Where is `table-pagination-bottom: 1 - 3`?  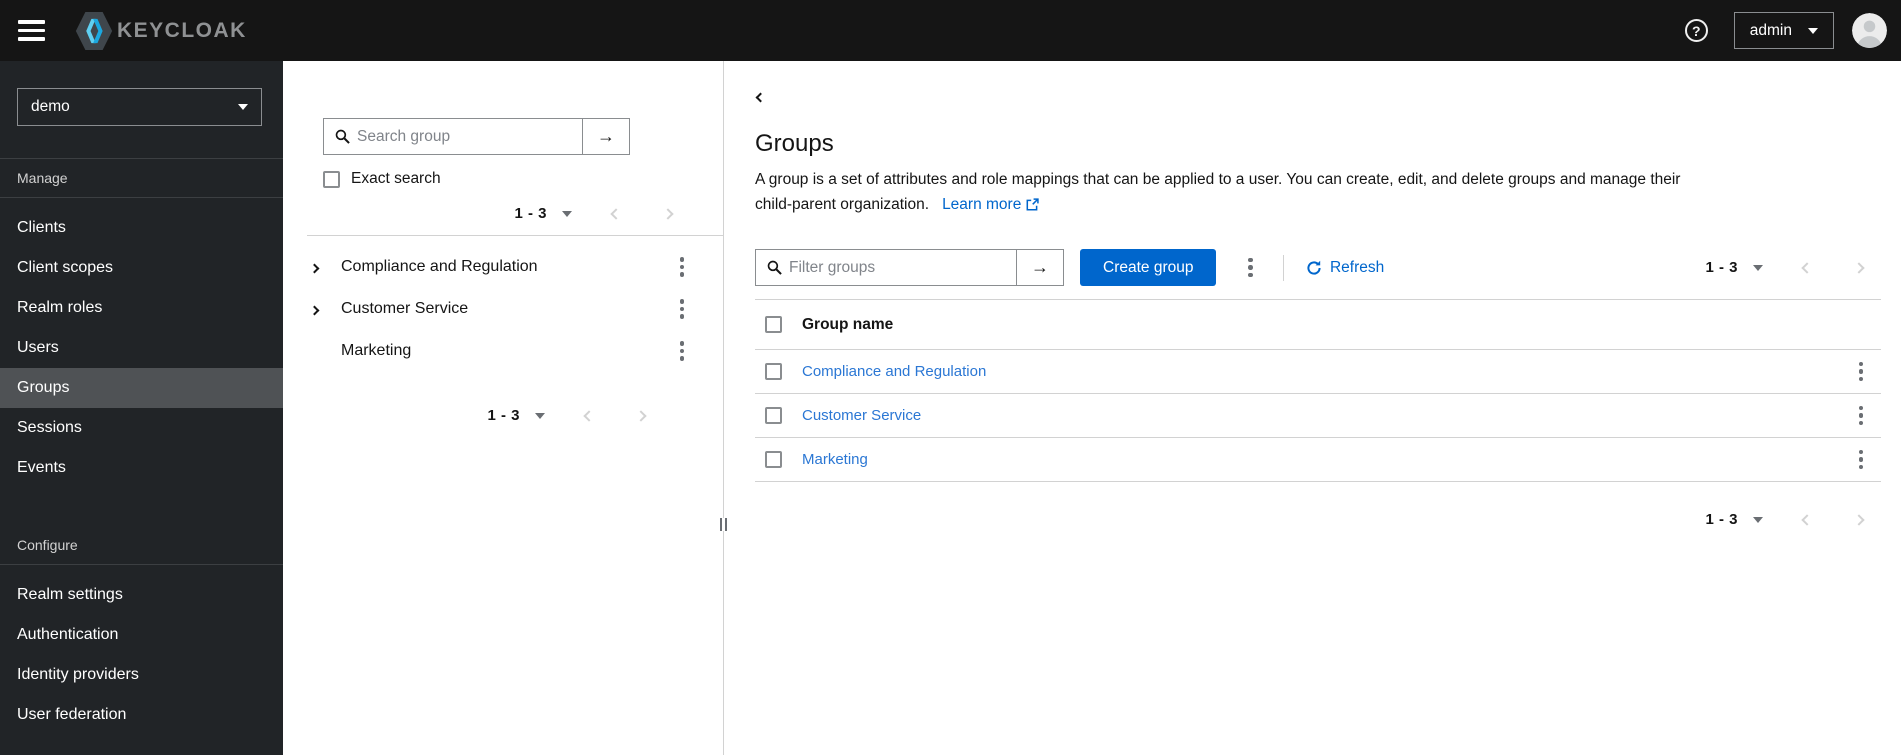
table-pagination-bottom: 1 - 3 is located at coordinates (1311, 519).